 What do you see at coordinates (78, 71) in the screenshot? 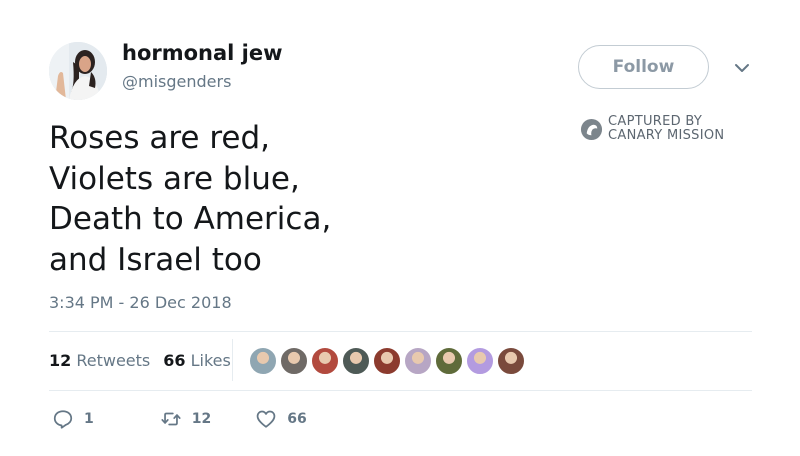
I see `author-avatar` at bounding box center [78, 71].